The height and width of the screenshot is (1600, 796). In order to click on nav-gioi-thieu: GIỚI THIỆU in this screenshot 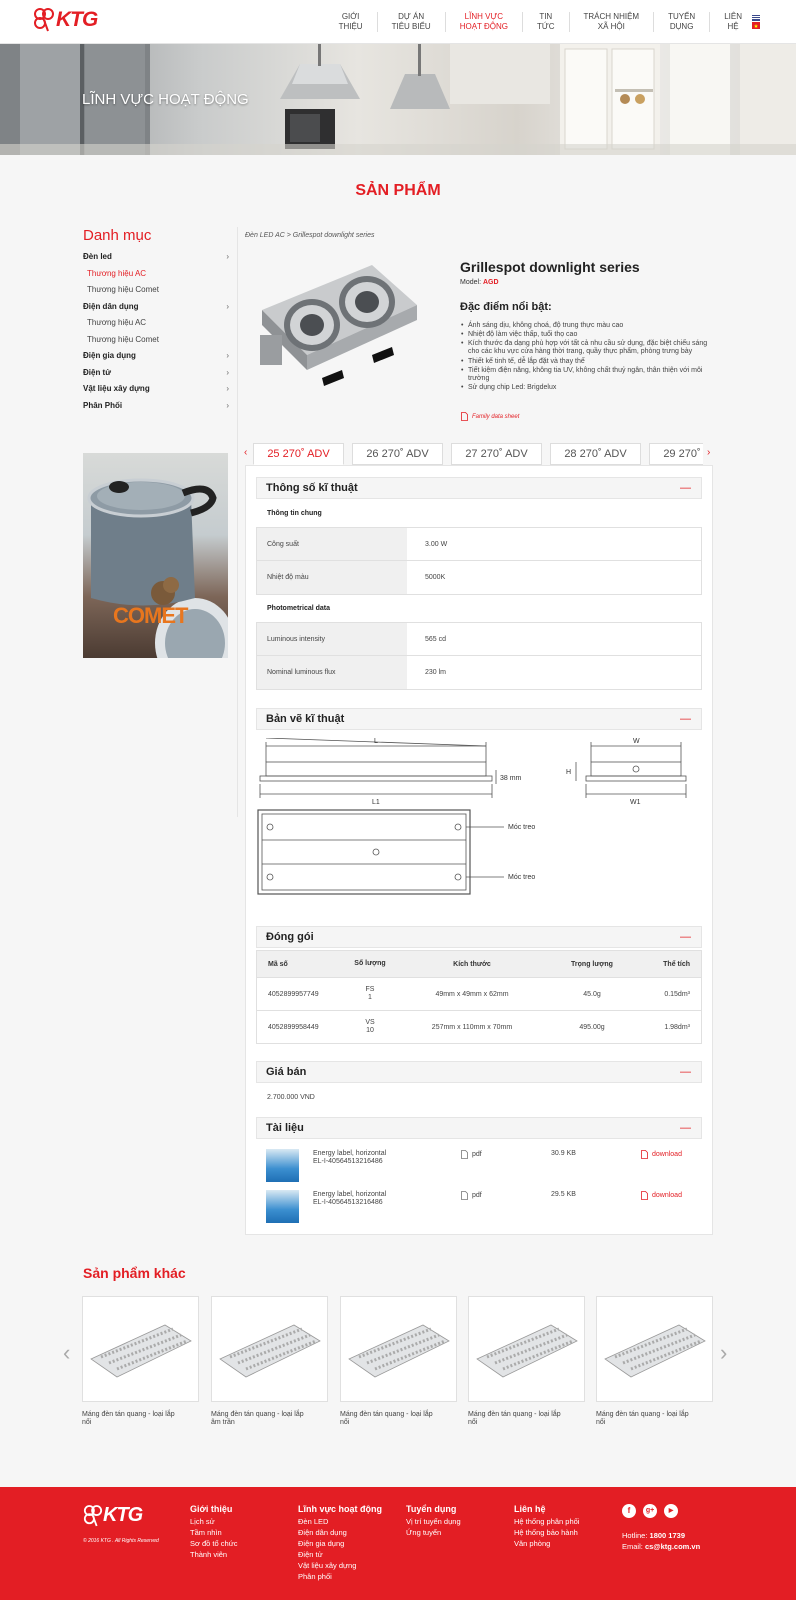, I will do `click(351, 22)`.